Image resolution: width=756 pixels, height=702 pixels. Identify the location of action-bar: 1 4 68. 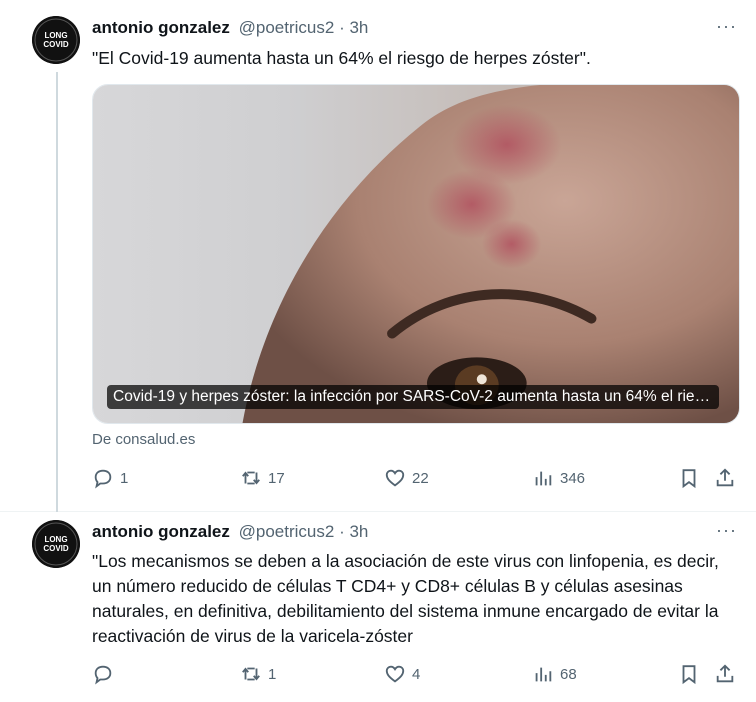
(417, 674).